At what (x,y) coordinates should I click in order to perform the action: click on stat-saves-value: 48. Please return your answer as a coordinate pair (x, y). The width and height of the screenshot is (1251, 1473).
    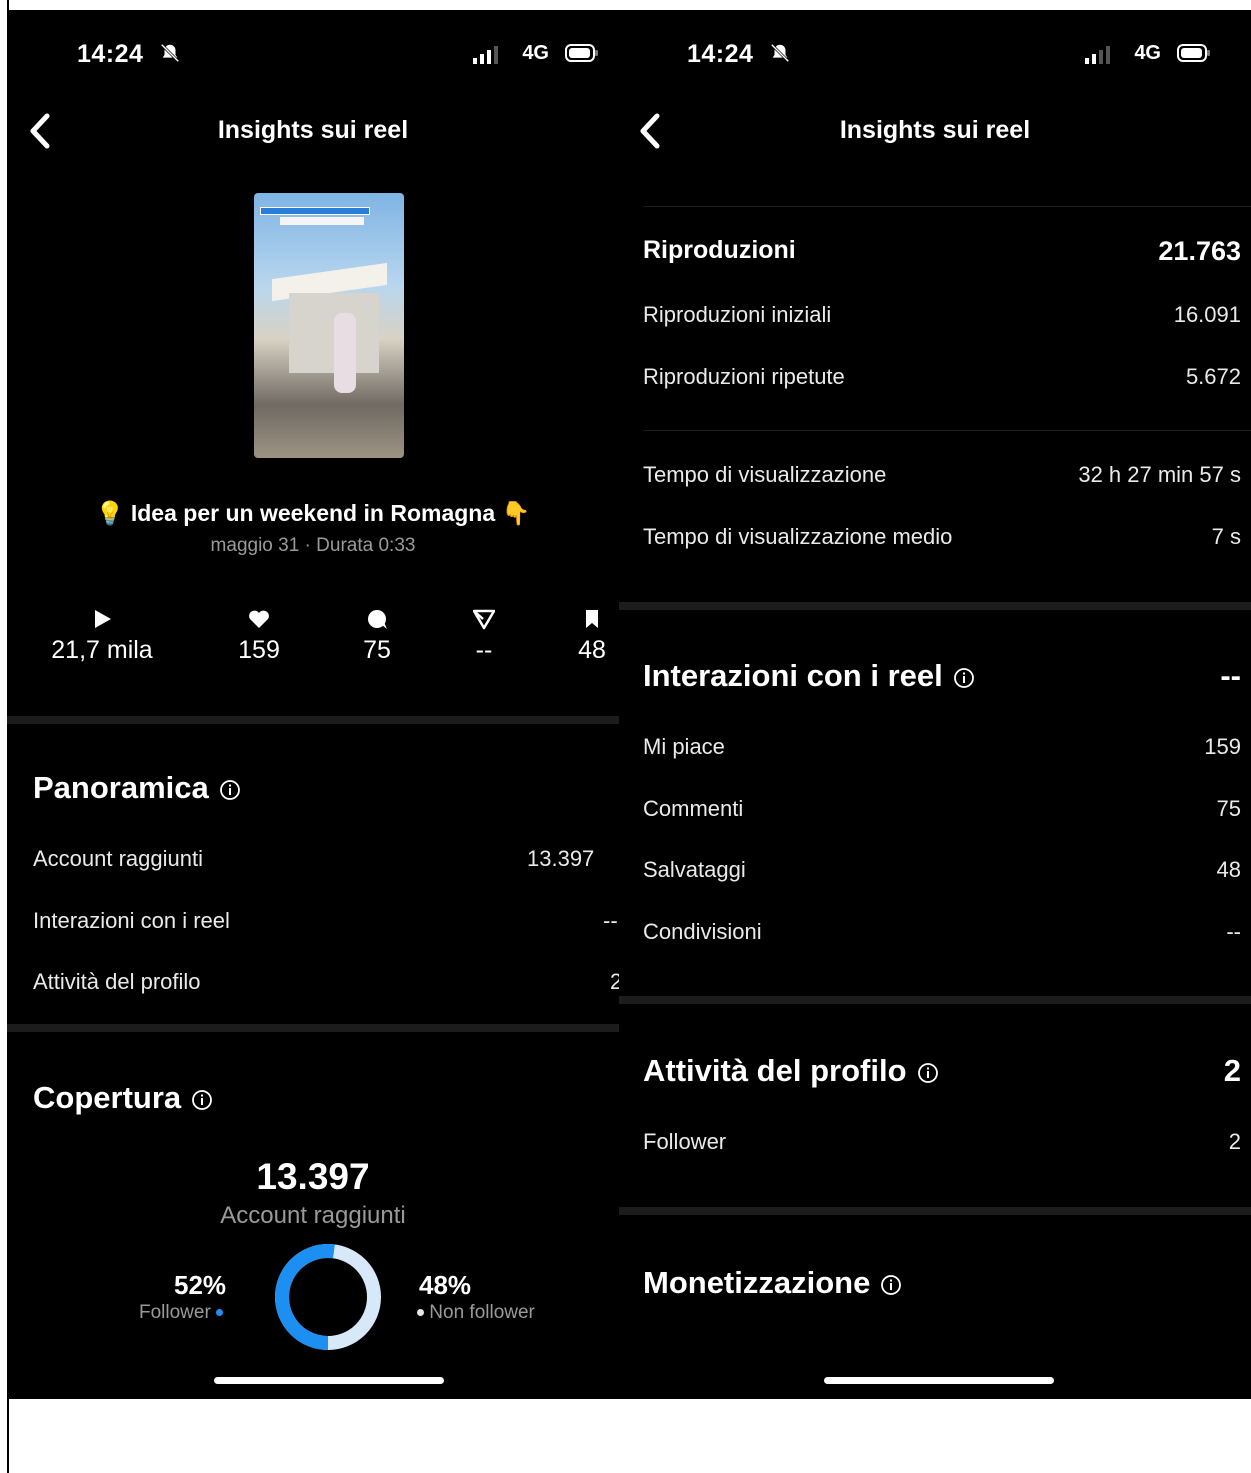
    Looking at the image, I should click on (592, 650).